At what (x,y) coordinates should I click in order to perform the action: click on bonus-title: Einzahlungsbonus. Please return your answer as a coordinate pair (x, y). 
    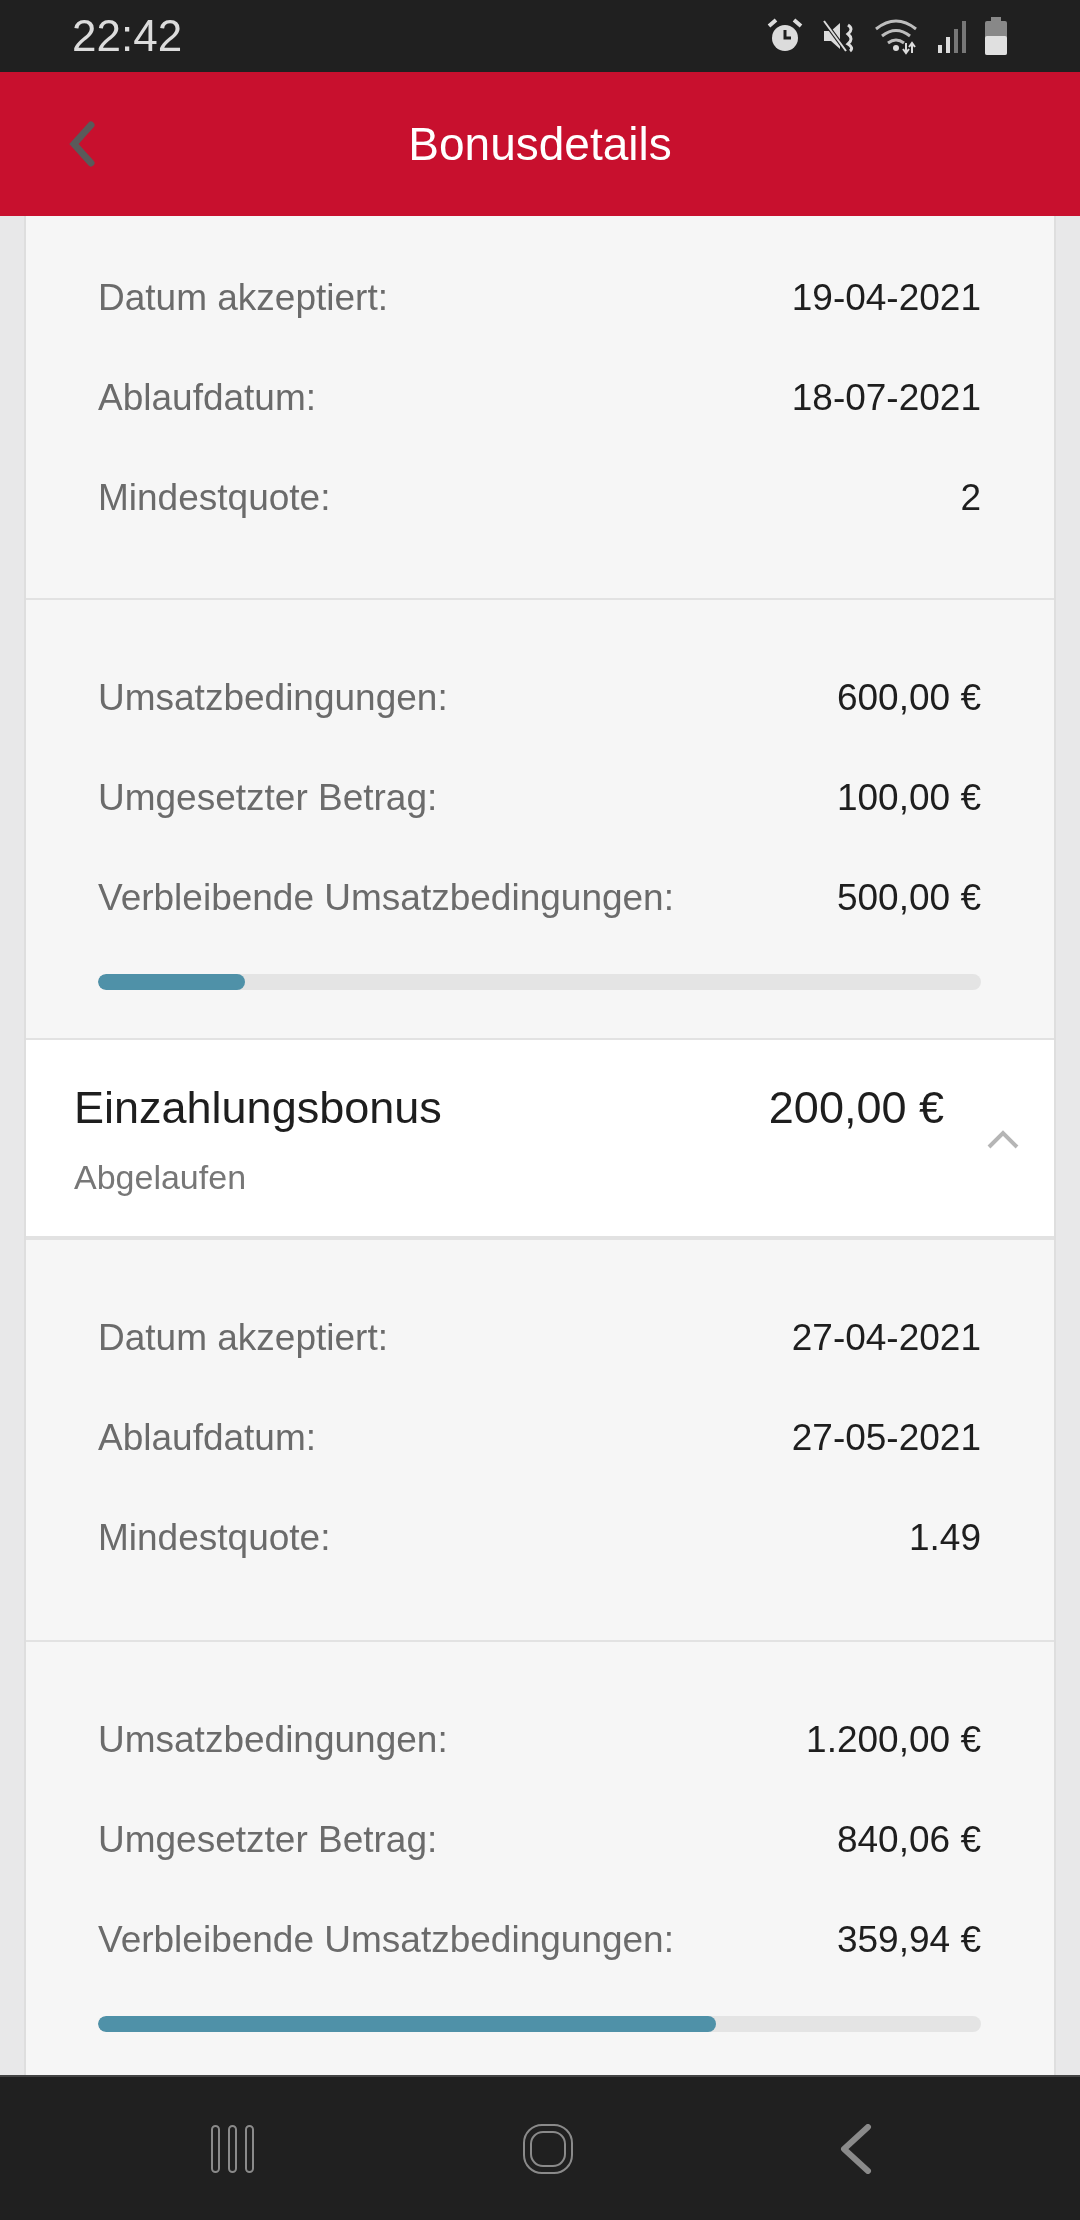
    Looking at the image, I should click on (258, 1108).